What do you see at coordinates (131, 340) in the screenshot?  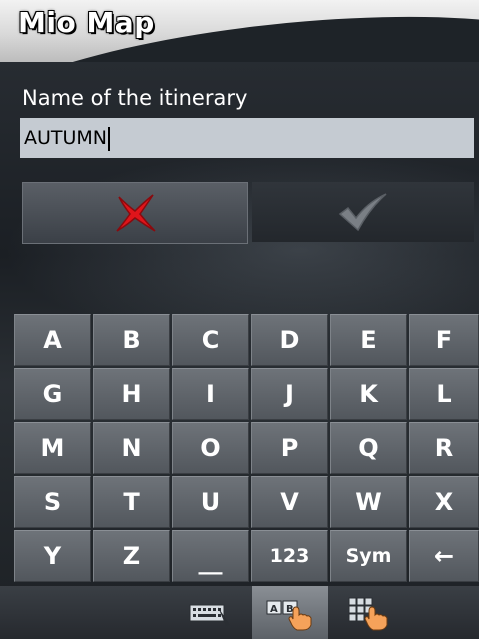 I see `key-b: B` at bounding box center [131, 340].